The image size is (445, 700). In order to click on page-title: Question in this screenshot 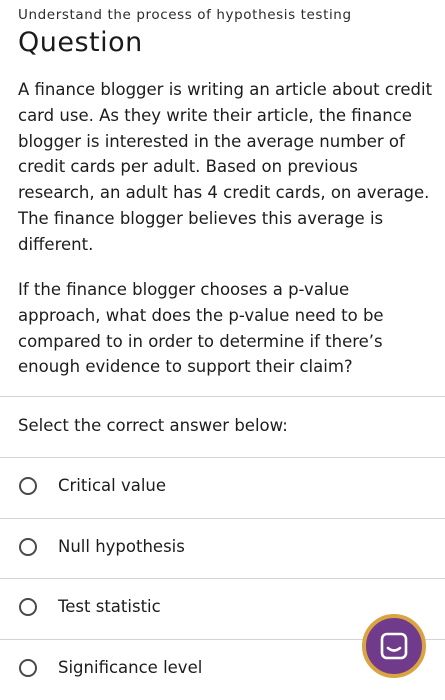, I will do `click(80, 42)`.